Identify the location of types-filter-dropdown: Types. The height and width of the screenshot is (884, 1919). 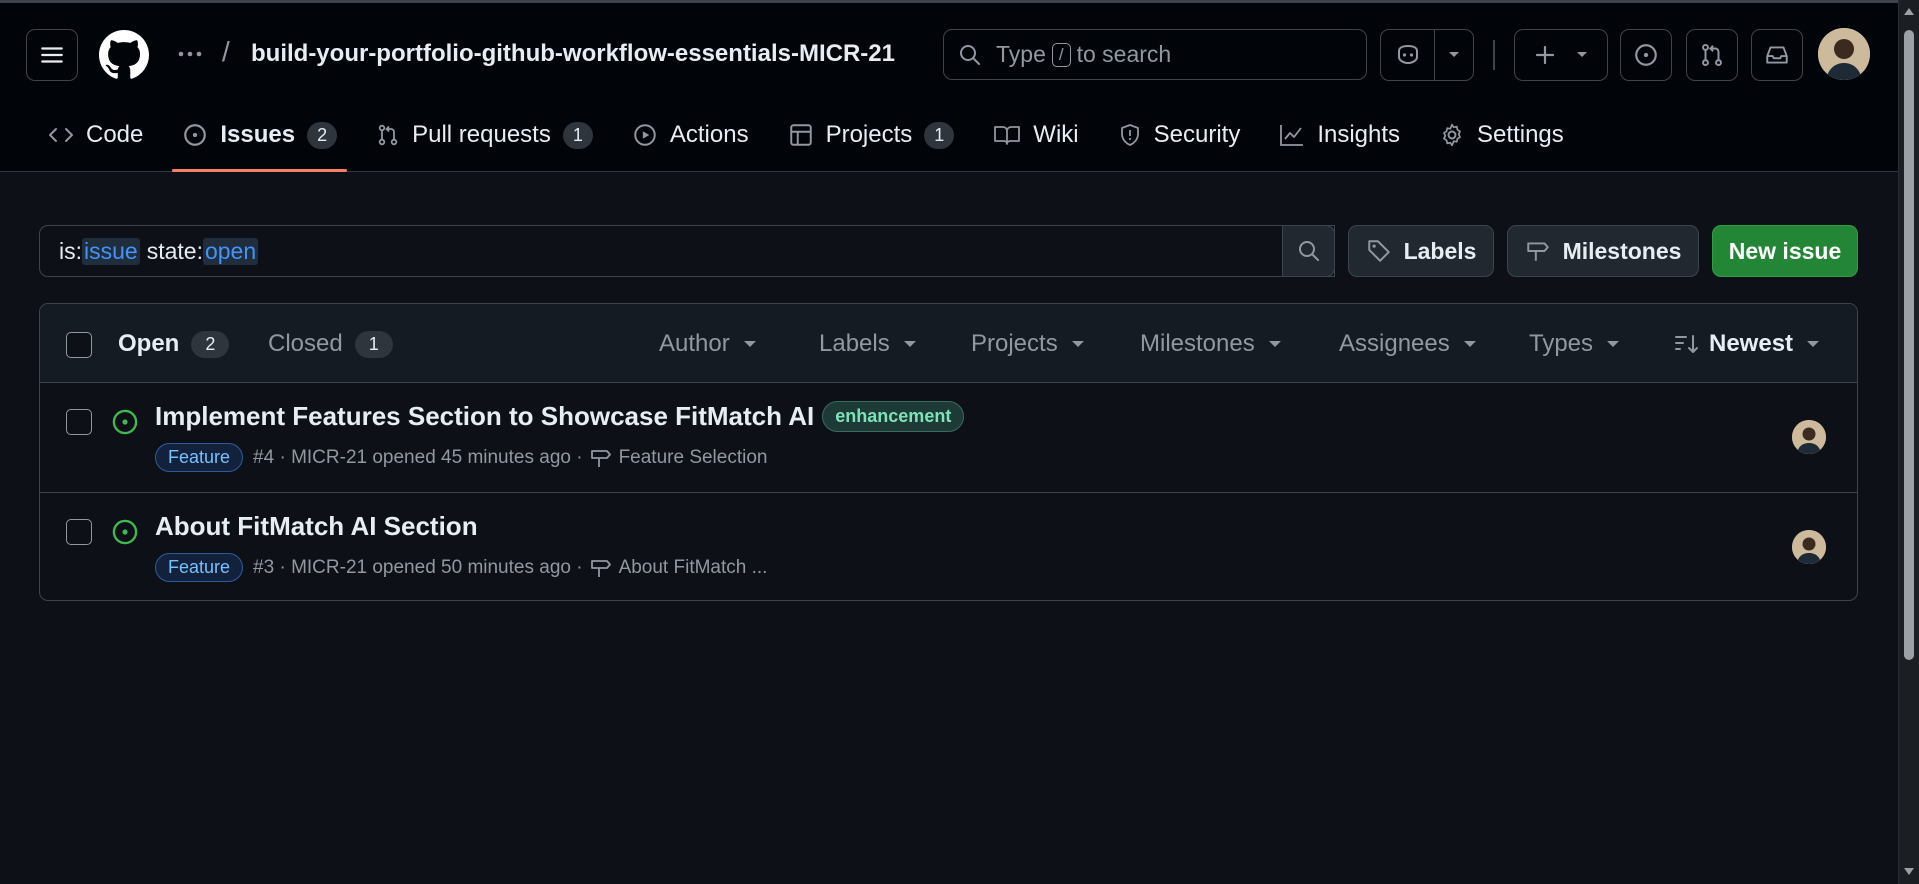
(1574, 344).